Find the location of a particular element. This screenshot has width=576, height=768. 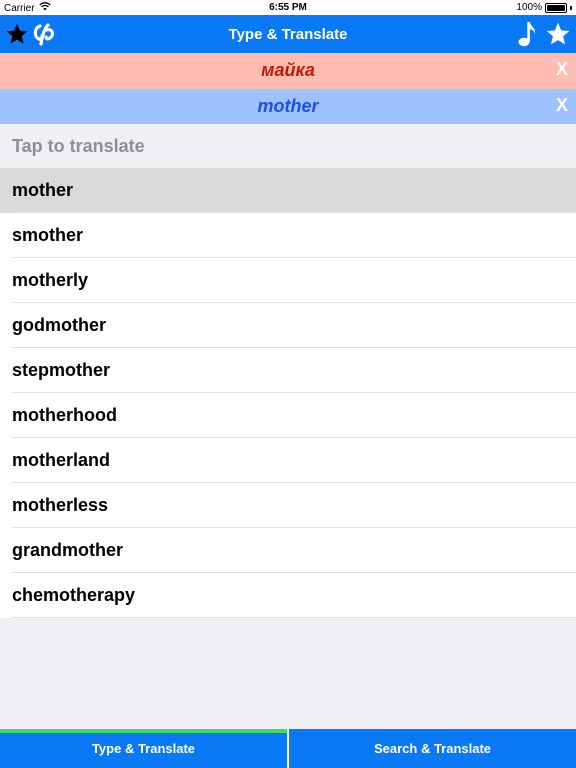

status-time: 6:55 PM is located at coordinates (288, 7).